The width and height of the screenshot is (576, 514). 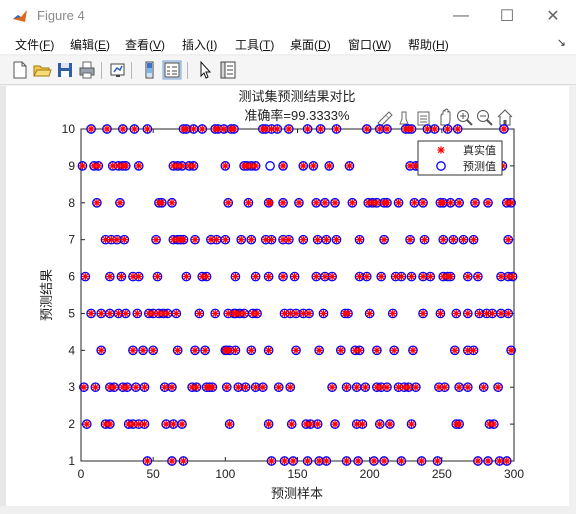 What do you see at coordinates (404, 118) in the screenshot?
I see `data-cursor-icon` at bounding box center [404, 118].